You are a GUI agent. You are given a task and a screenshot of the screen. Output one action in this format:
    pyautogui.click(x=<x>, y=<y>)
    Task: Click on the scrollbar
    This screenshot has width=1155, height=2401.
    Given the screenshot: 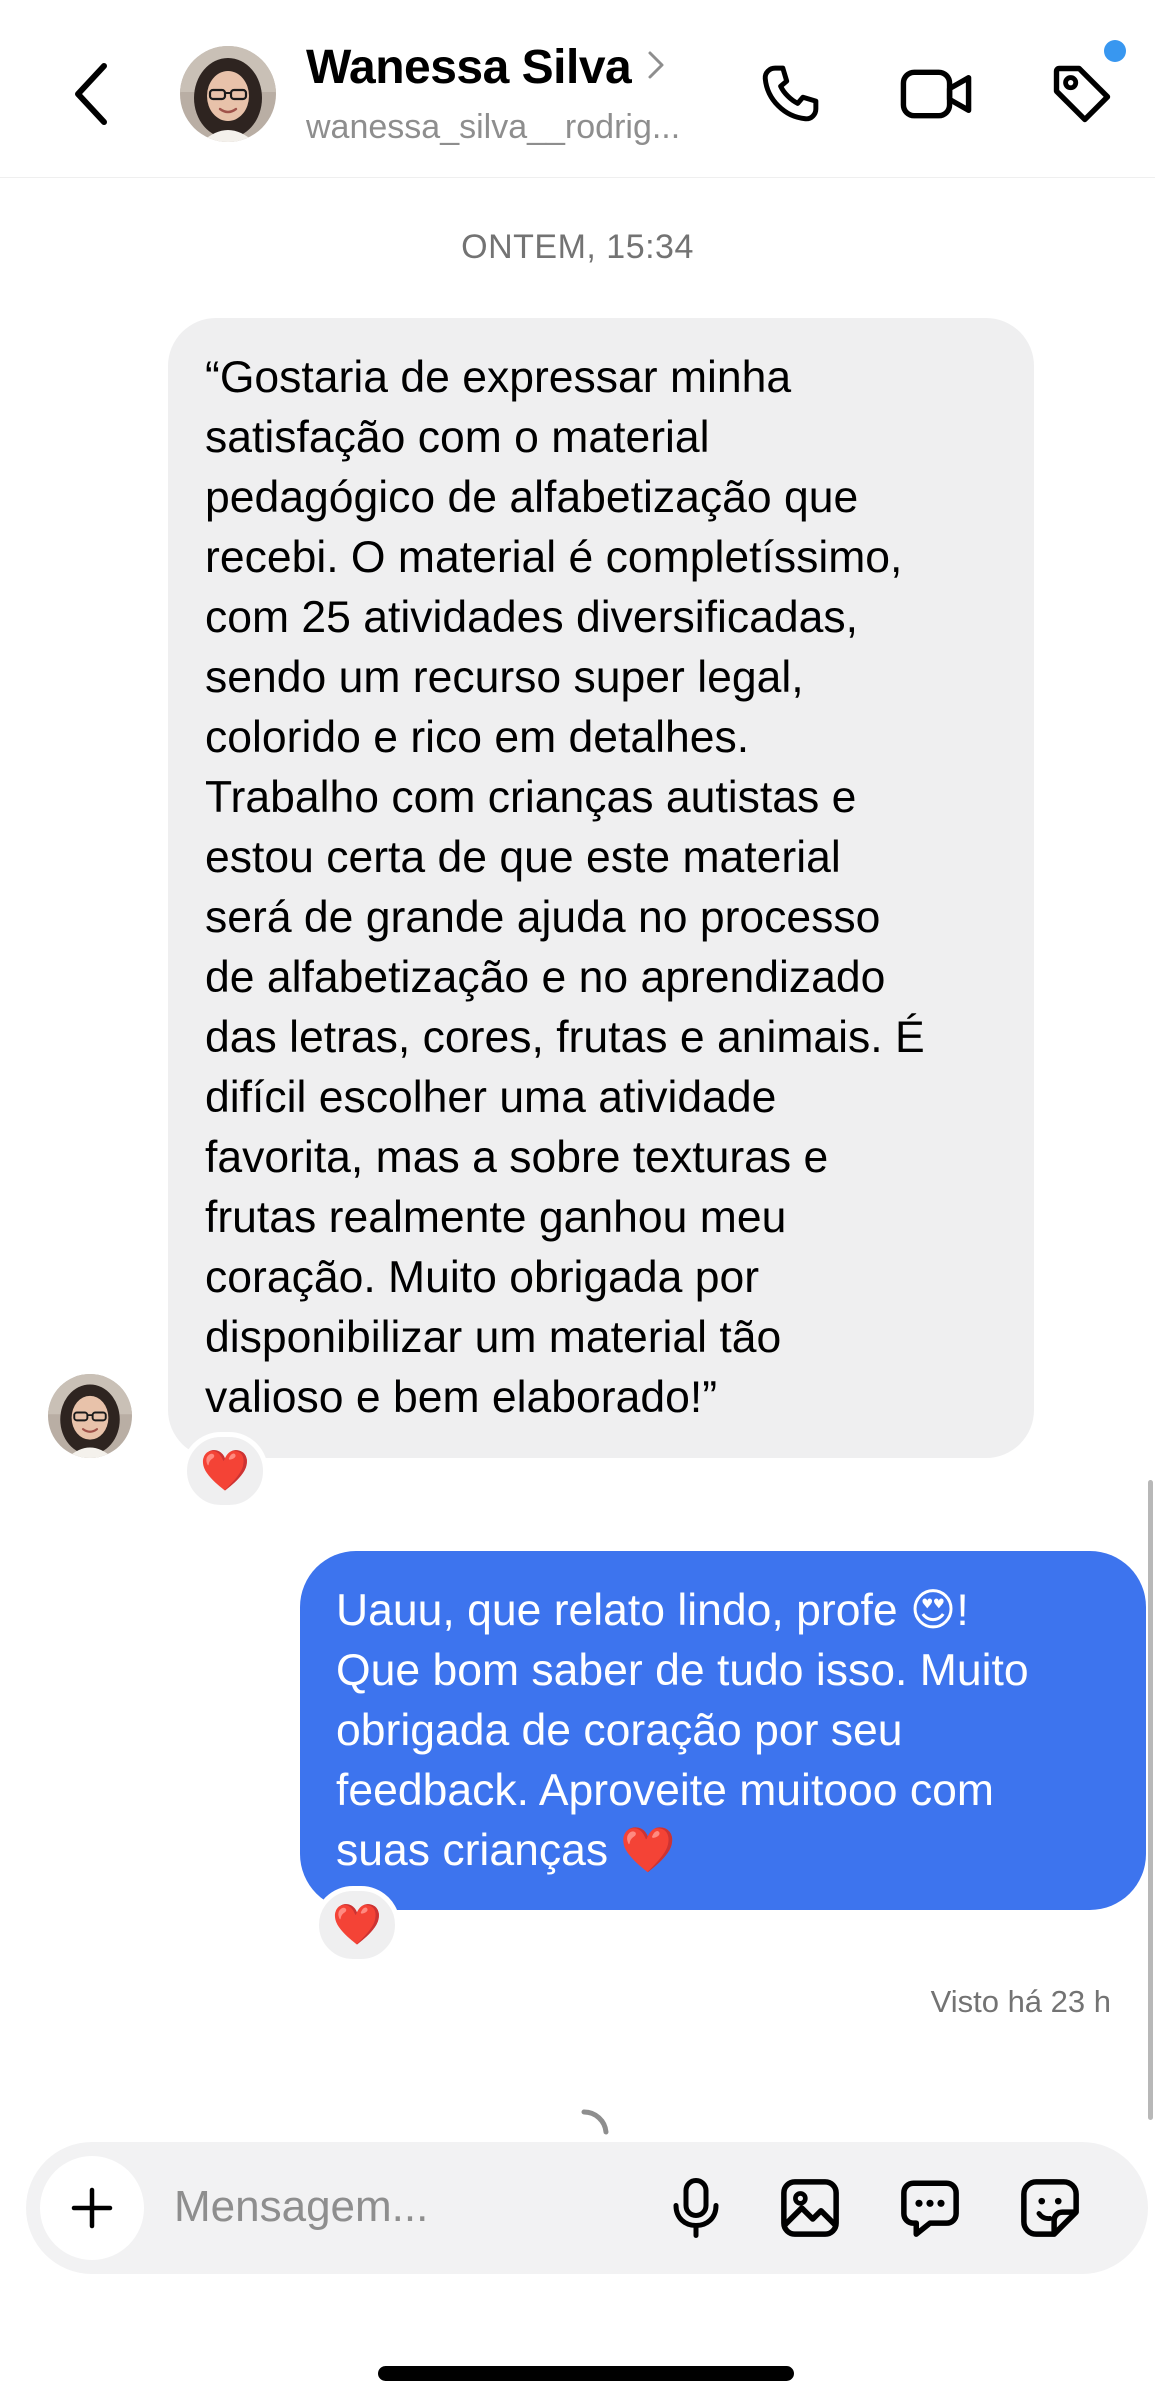 What is the action you would take?
    pyautogui.click(x=1150, y=1800)
    